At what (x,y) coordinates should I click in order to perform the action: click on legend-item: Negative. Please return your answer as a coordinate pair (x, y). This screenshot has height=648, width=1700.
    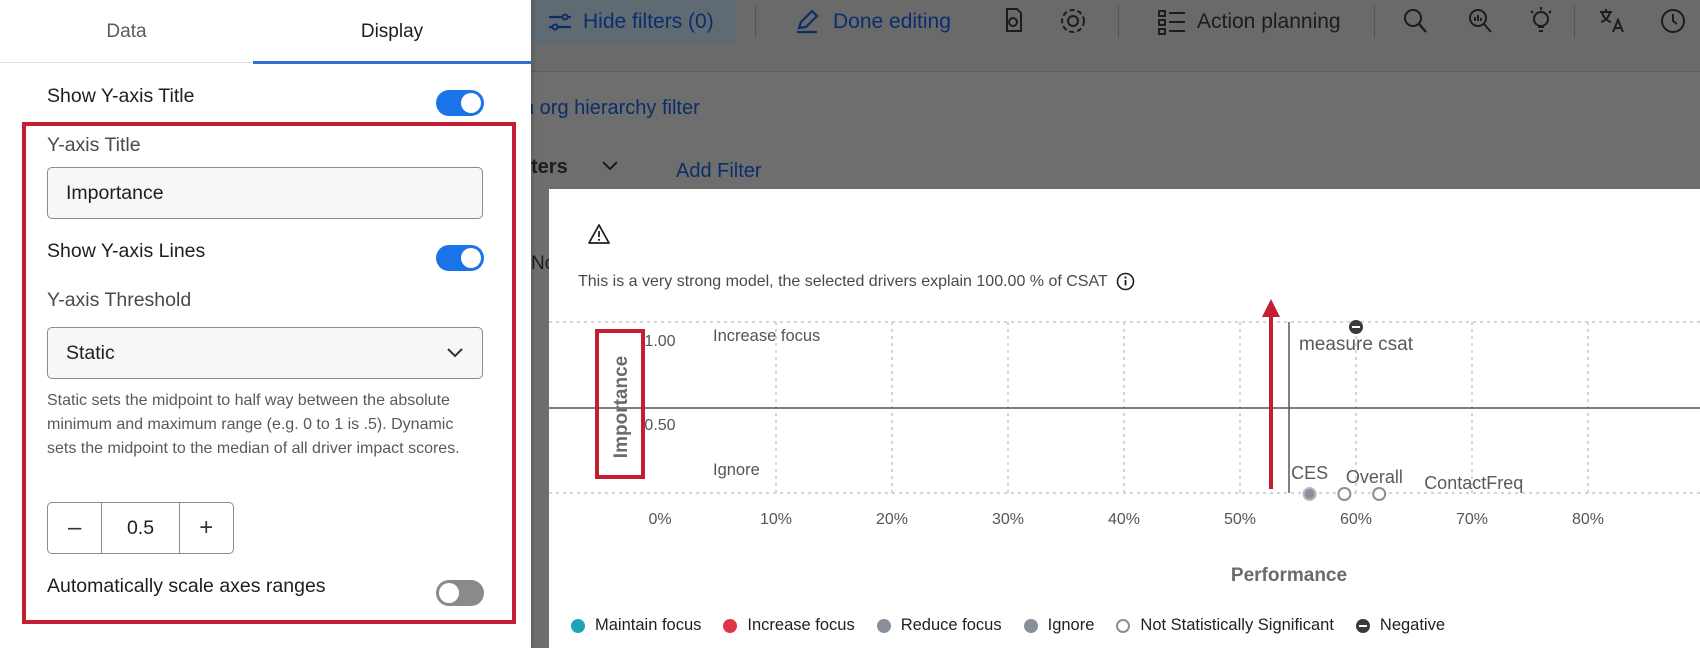
    Looking at the image, I should click on (1400, 625).